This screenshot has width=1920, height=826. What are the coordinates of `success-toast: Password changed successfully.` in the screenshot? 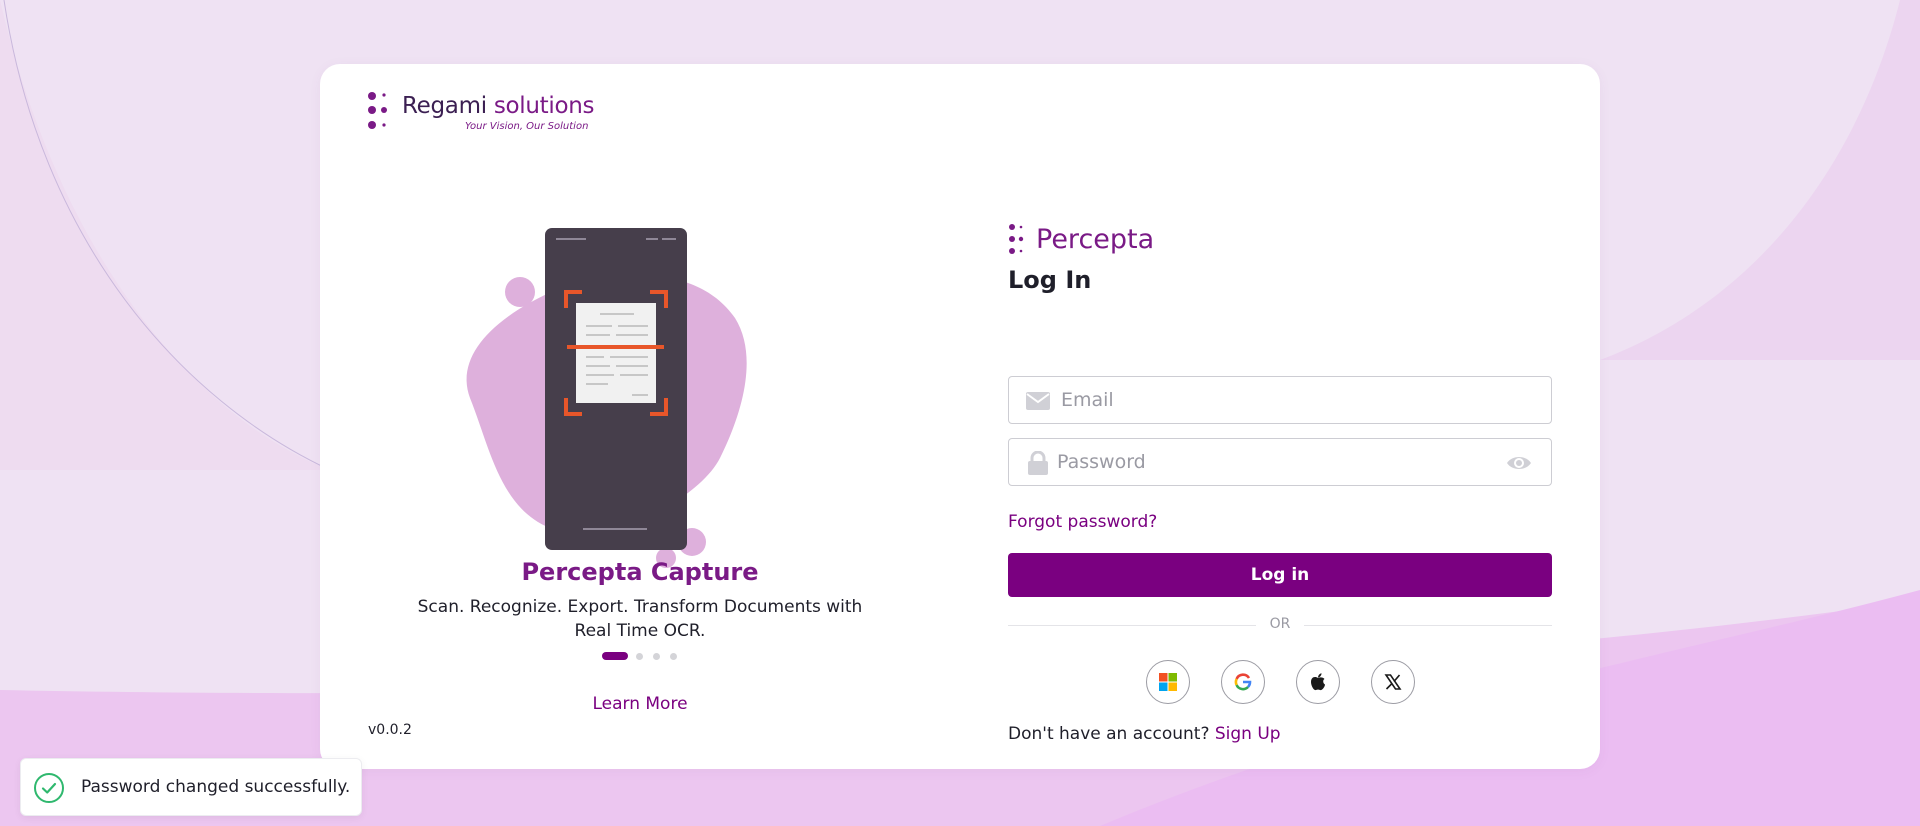 It's located at (191, 787).